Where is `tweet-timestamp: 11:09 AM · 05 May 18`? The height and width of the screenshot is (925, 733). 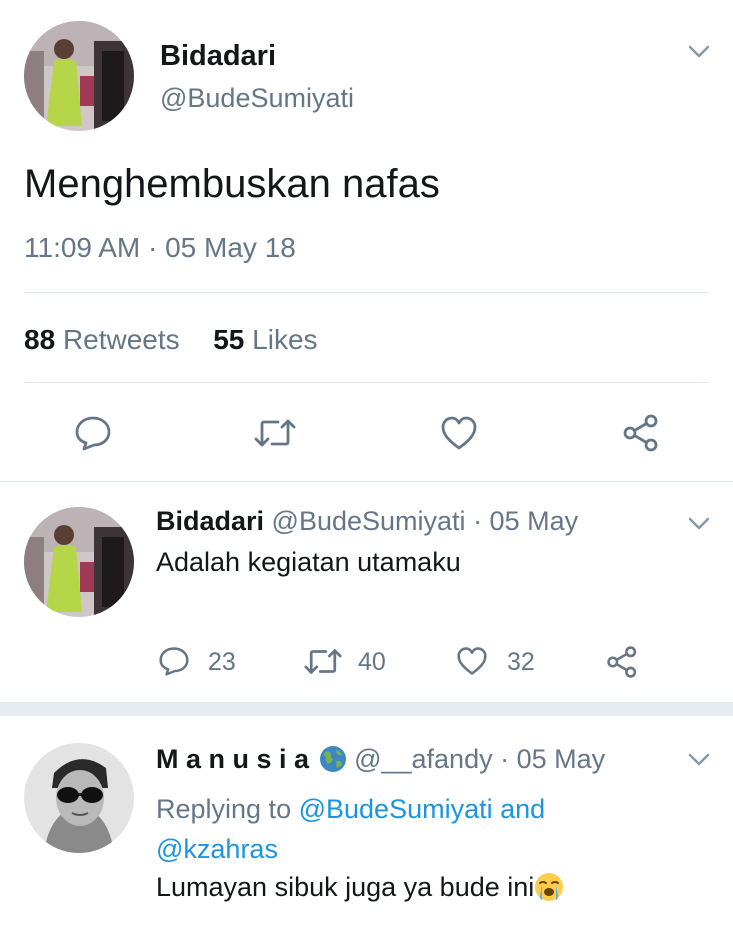 tweet-timestamp: 11:09 AM · 05 May 18 is located at coordinates (160, 248).